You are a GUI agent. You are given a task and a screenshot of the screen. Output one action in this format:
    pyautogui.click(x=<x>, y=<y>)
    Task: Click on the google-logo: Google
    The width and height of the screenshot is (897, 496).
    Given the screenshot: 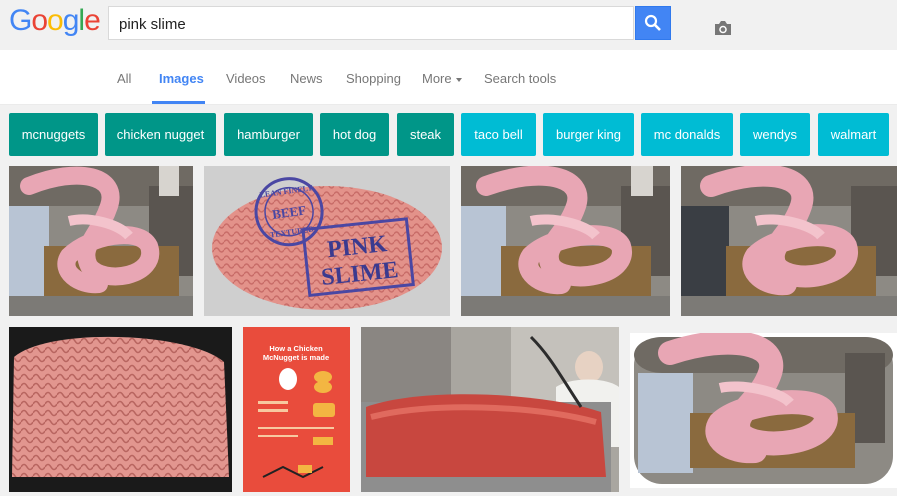 What is the action you would take?
    pyautogui.click(x=55, y=21)
    